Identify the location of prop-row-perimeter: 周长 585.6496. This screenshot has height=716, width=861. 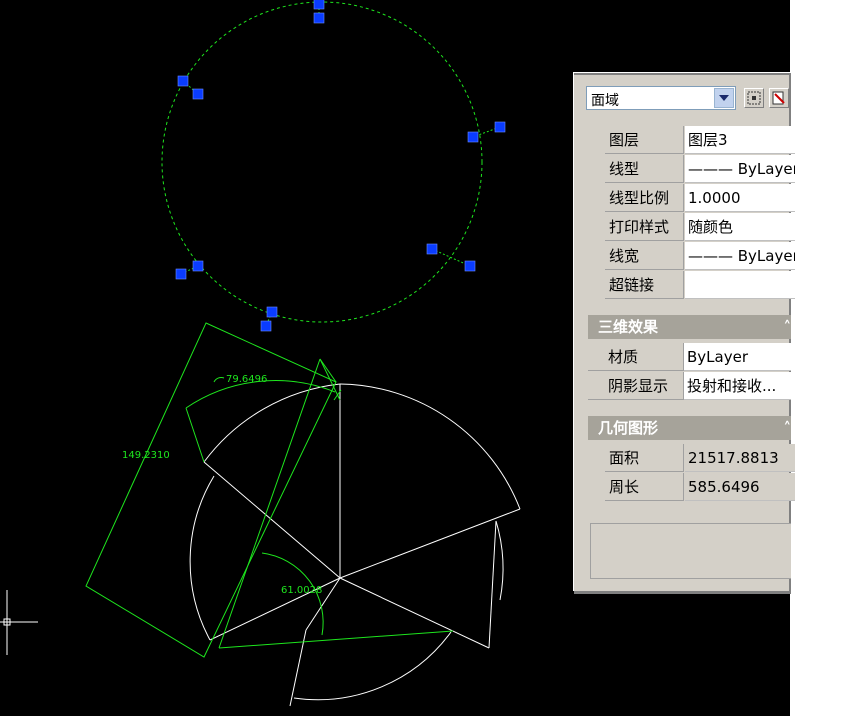
(700, 487).